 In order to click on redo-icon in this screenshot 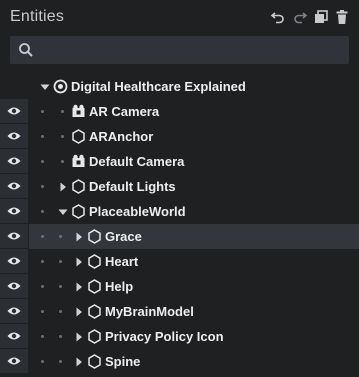, I will do `click(300, 17)`.